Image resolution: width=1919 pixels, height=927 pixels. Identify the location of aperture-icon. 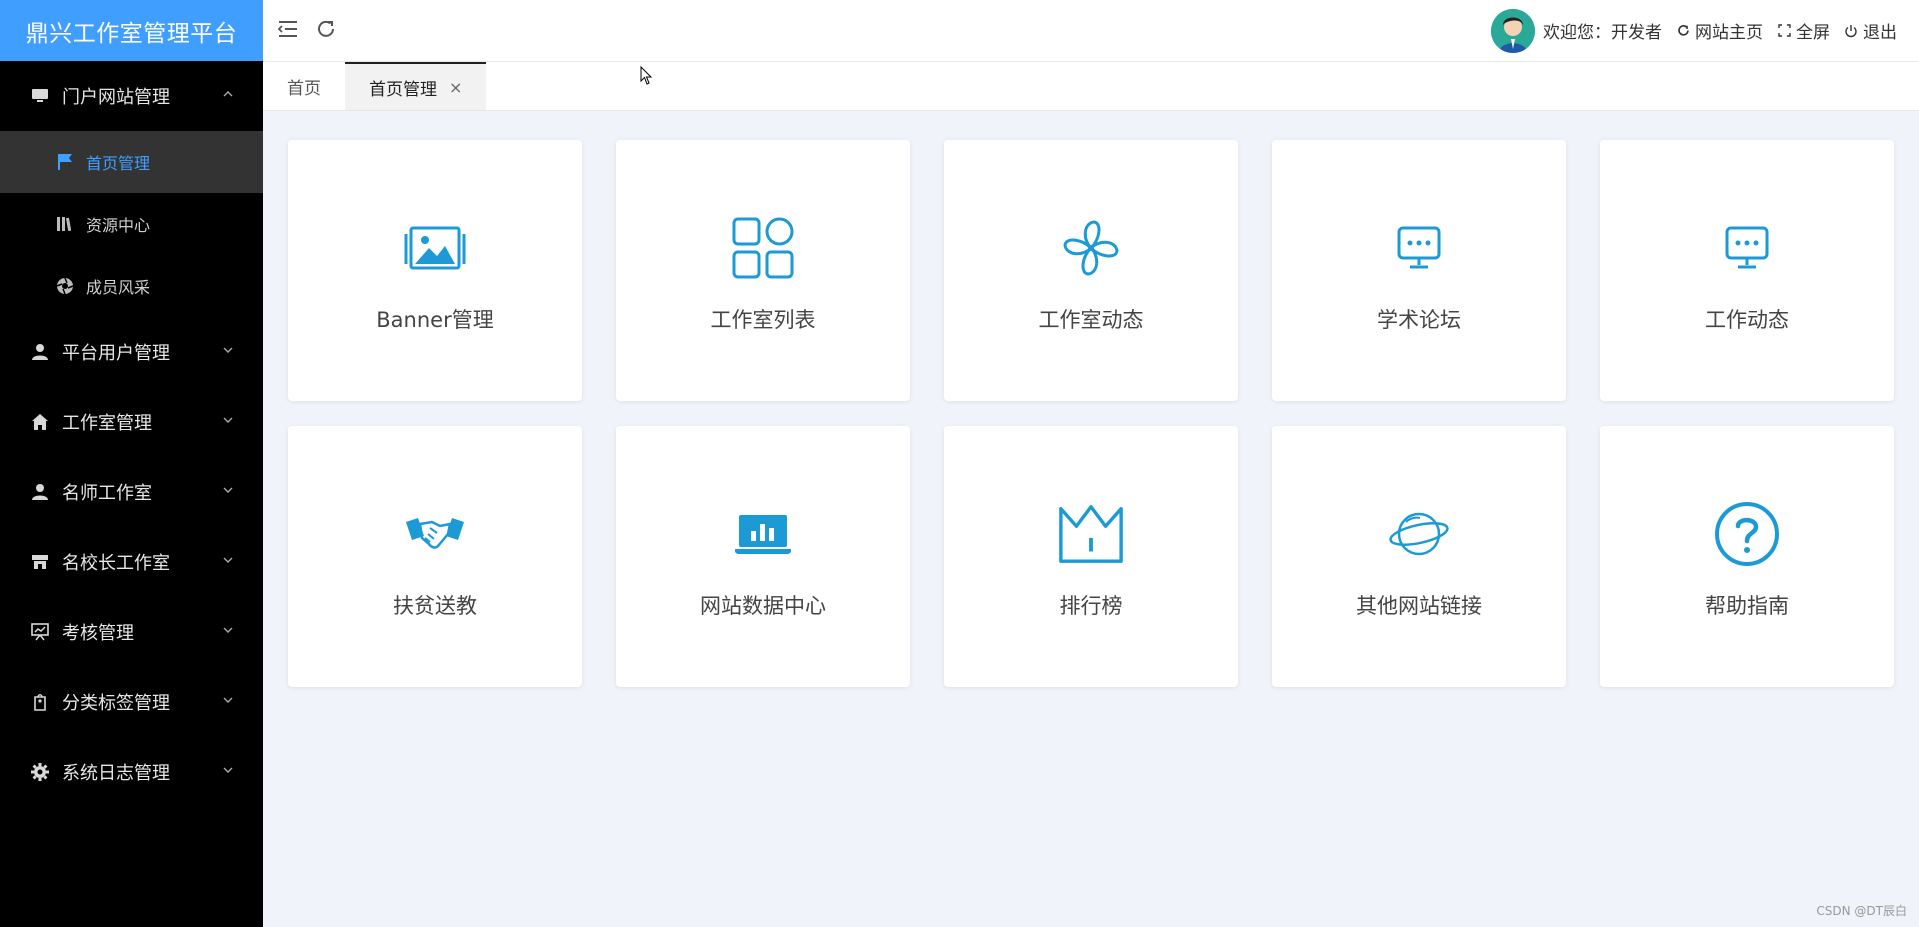
(65, 286).